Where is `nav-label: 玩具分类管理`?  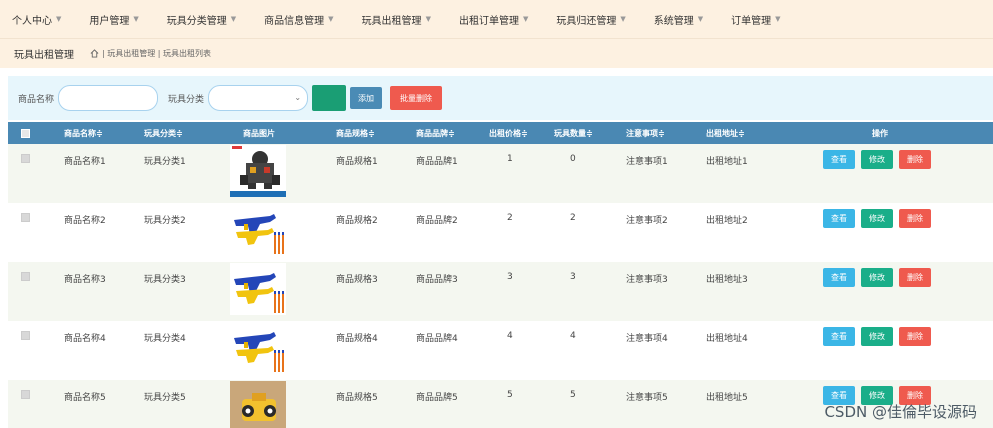
nav-label: 玩具分类管理 is located at coordinates (196, 21).